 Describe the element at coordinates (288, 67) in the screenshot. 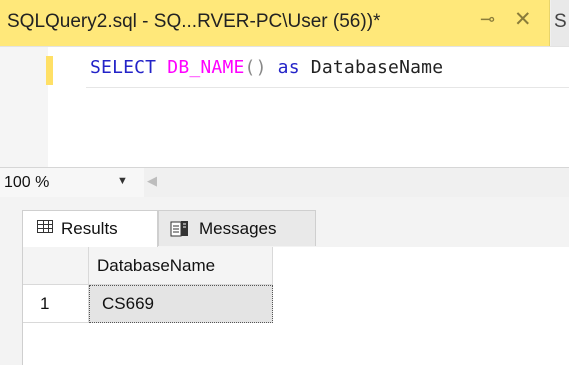

I see `sql-keyword-as: as` at that location.